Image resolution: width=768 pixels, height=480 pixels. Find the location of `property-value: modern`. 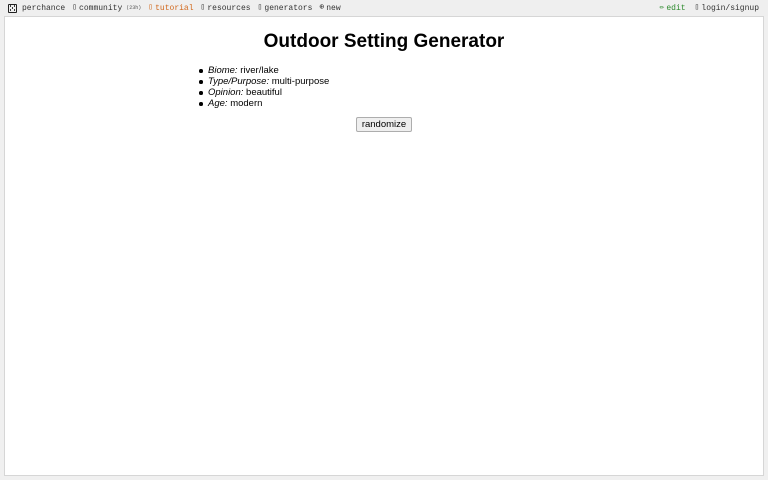

property-value: modern is located at coordinates (246, 103).